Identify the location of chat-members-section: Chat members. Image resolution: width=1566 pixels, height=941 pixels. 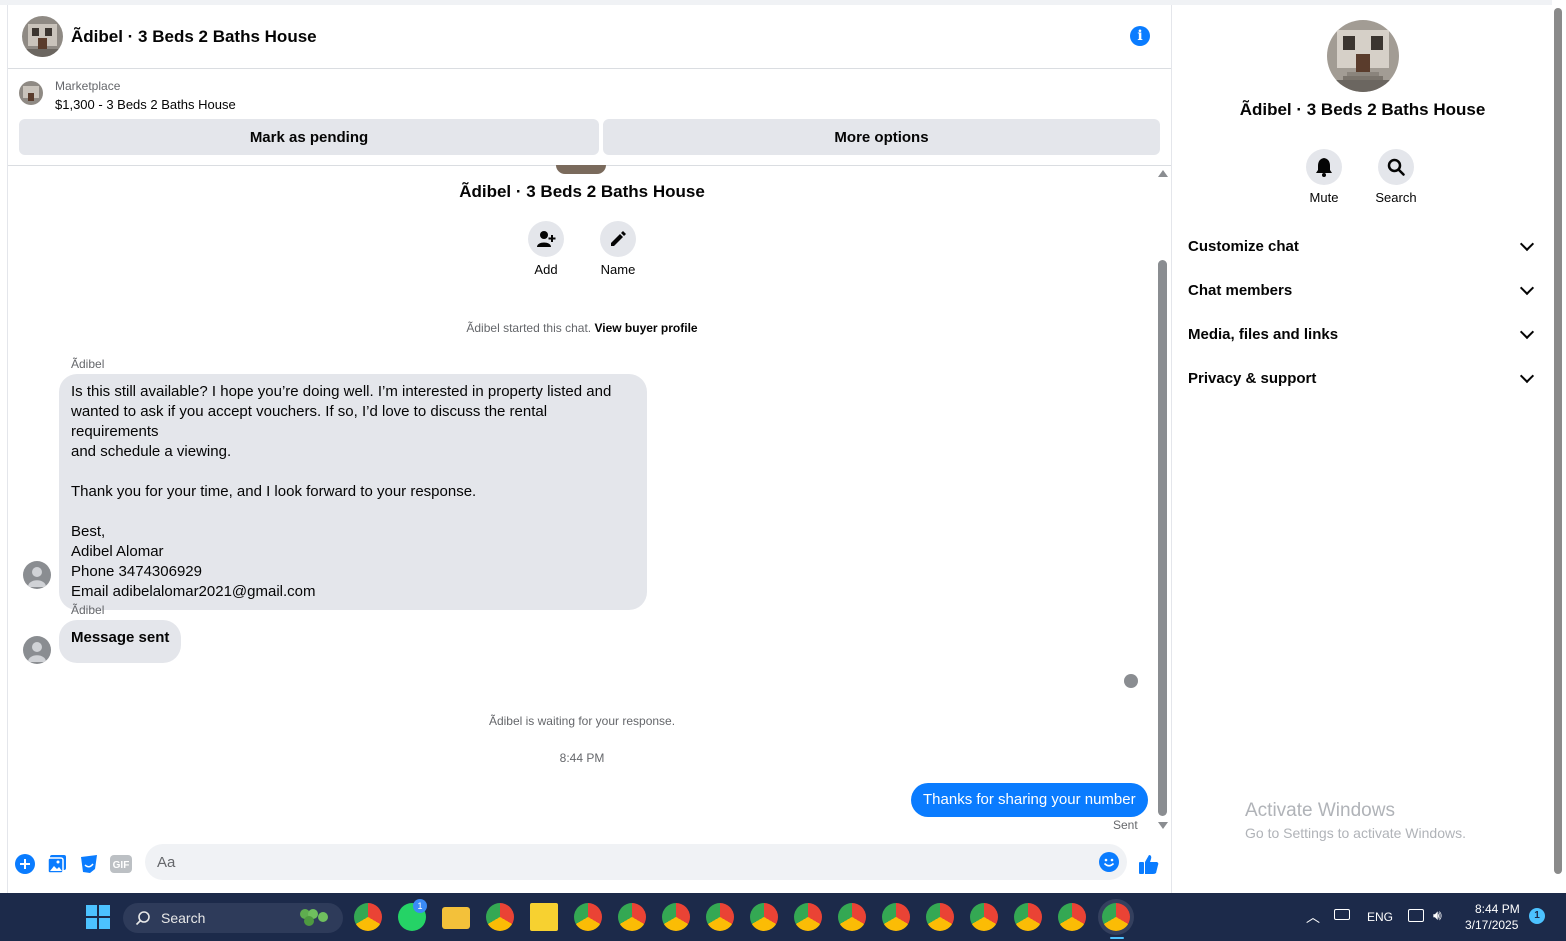
(1363, 290).